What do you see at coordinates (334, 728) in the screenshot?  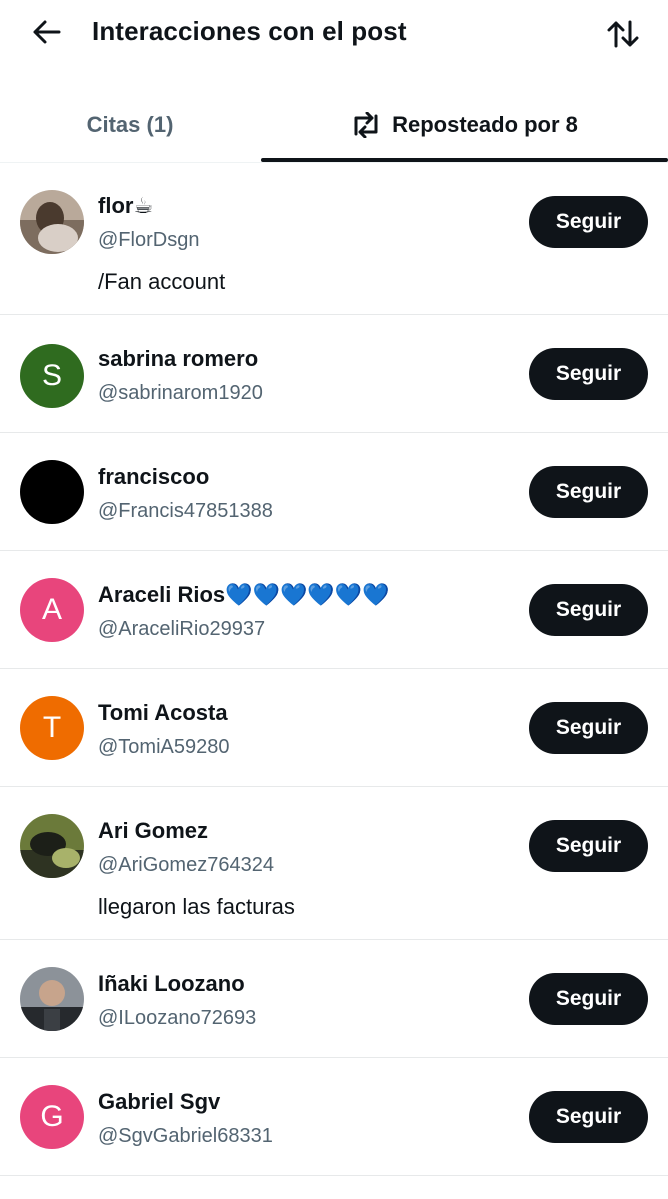 I see `user-row: T Tomi Acosta @TomiA59280 Seguir` at bounding box center [334, 728].